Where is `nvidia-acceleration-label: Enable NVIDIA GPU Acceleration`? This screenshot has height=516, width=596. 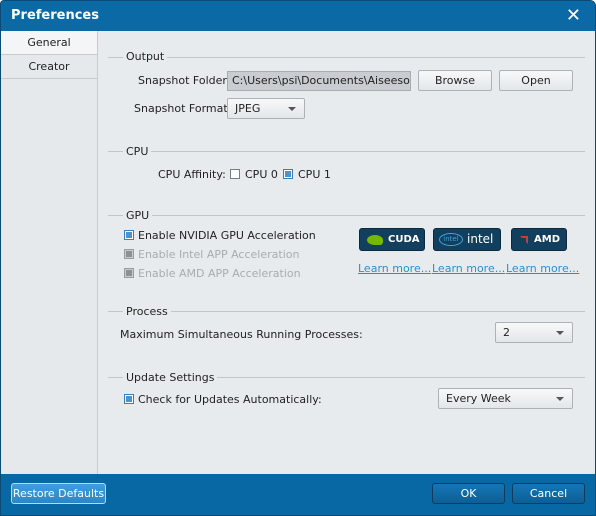 nvidia-acceleration-label: Enable NVIDIA GPU Acceleration is located at coordinates (227, 235).